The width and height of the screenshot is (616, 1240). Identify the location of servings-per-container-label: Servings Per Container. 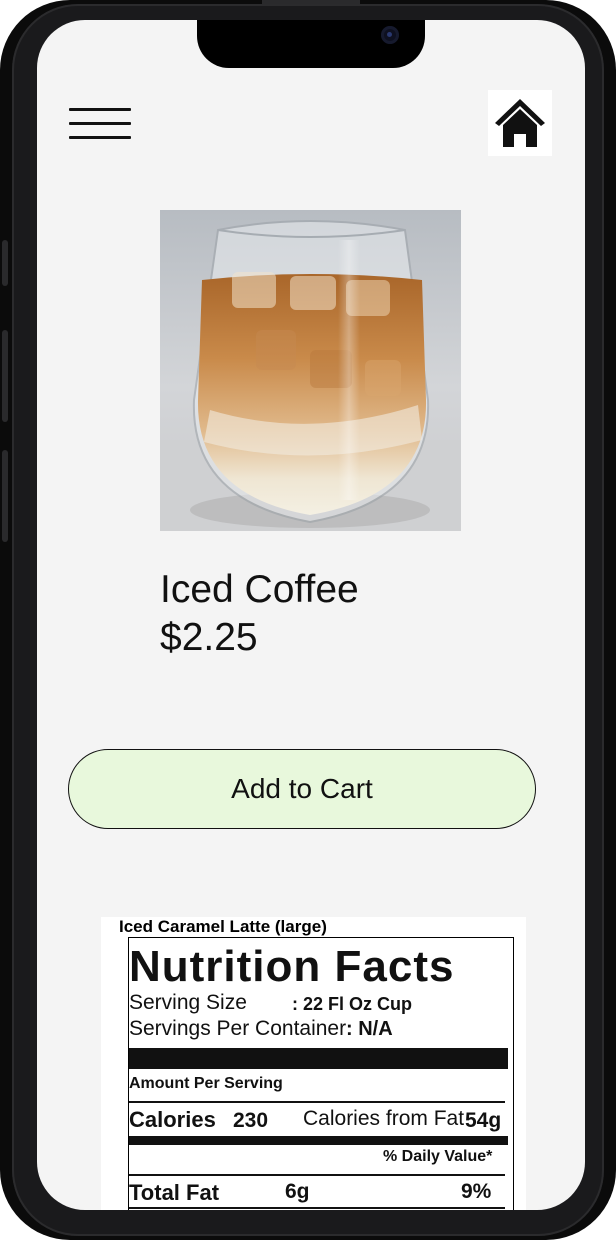
(238, 1028).